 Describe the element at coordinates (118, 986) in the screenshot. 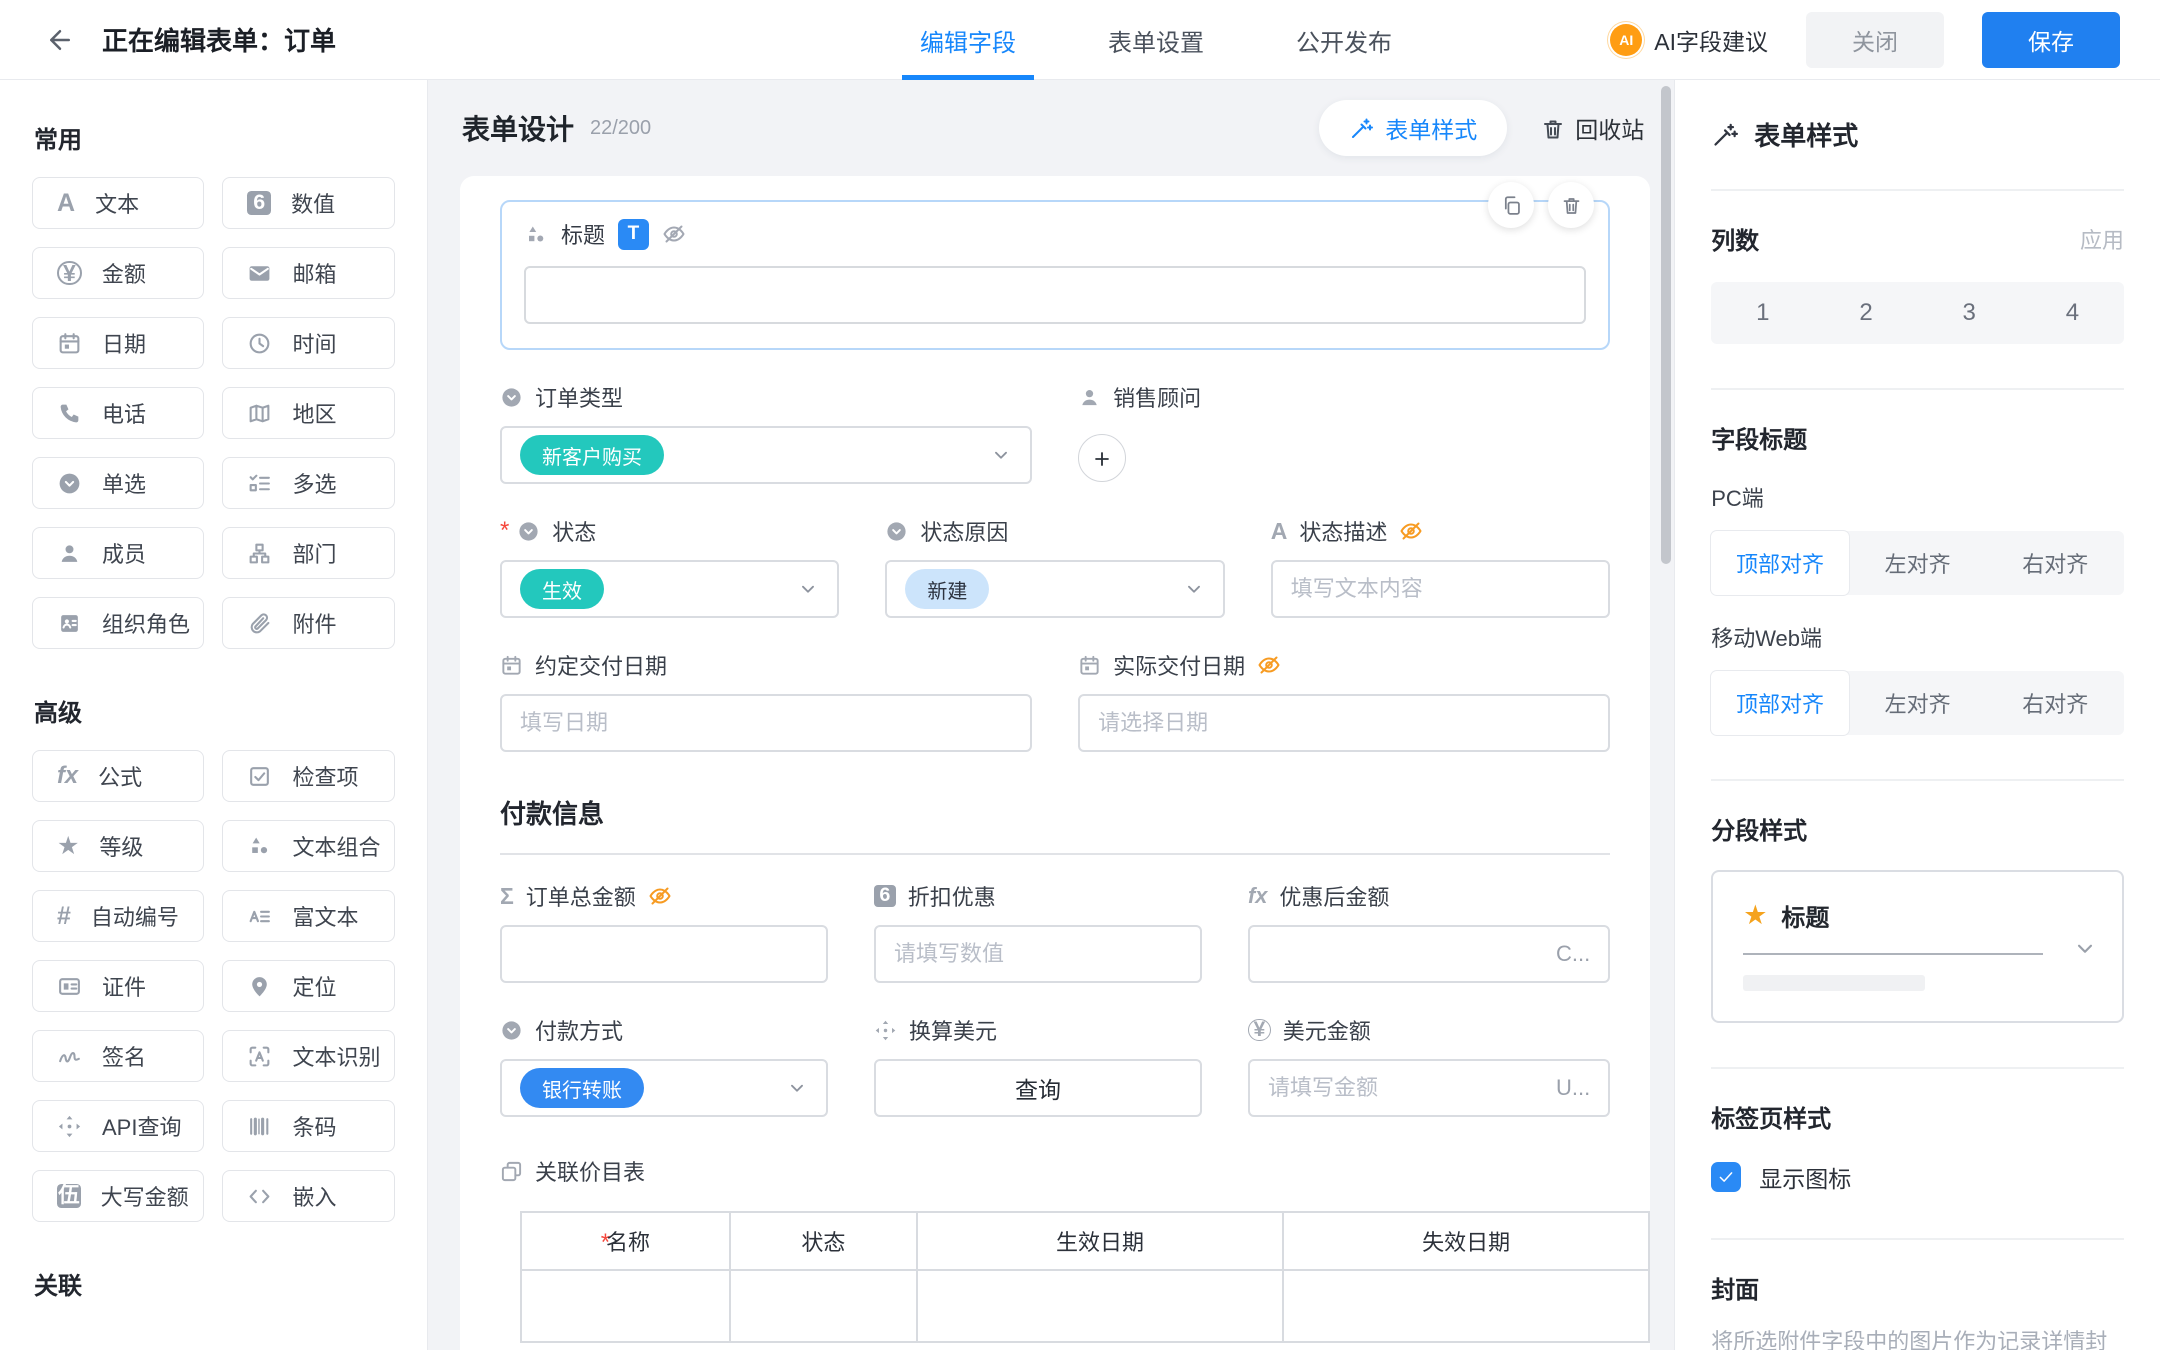

I see `field-type-item: 证件` at that location.